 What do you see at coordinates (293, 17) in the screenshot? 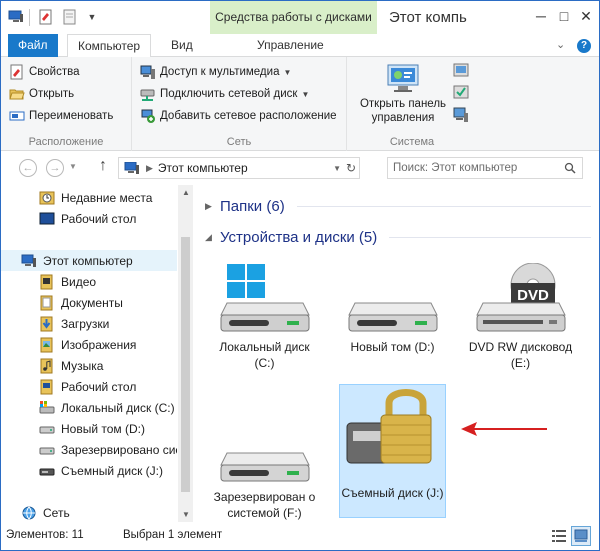
I see `context-tab-header: Средства работы с дисками` at bounding box center [293, 17].